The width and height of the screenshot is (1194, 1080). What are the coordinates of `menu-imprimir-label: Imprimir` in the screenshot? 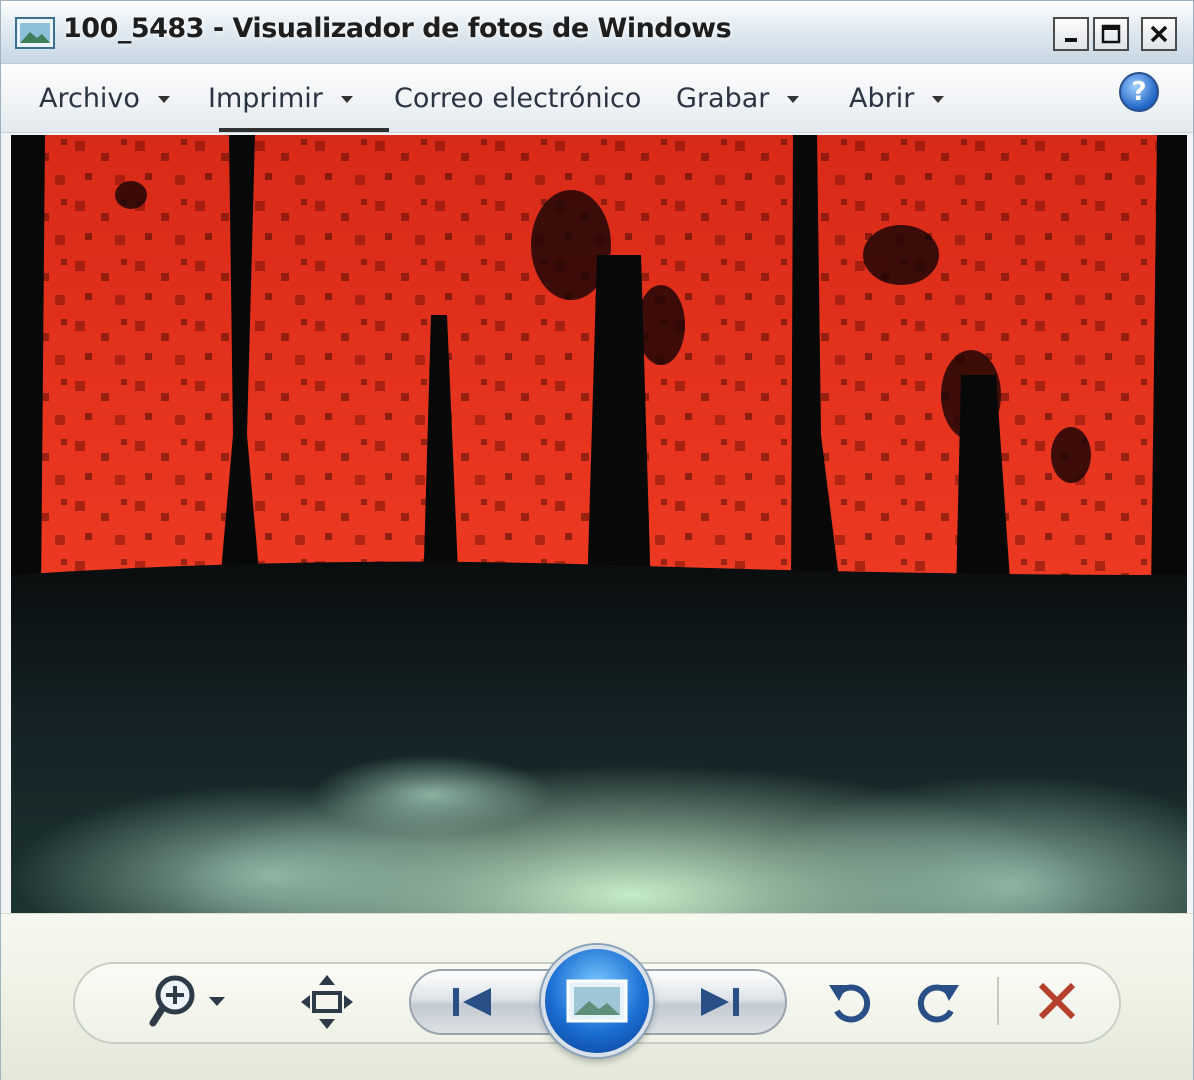 It's located at (265, 98).